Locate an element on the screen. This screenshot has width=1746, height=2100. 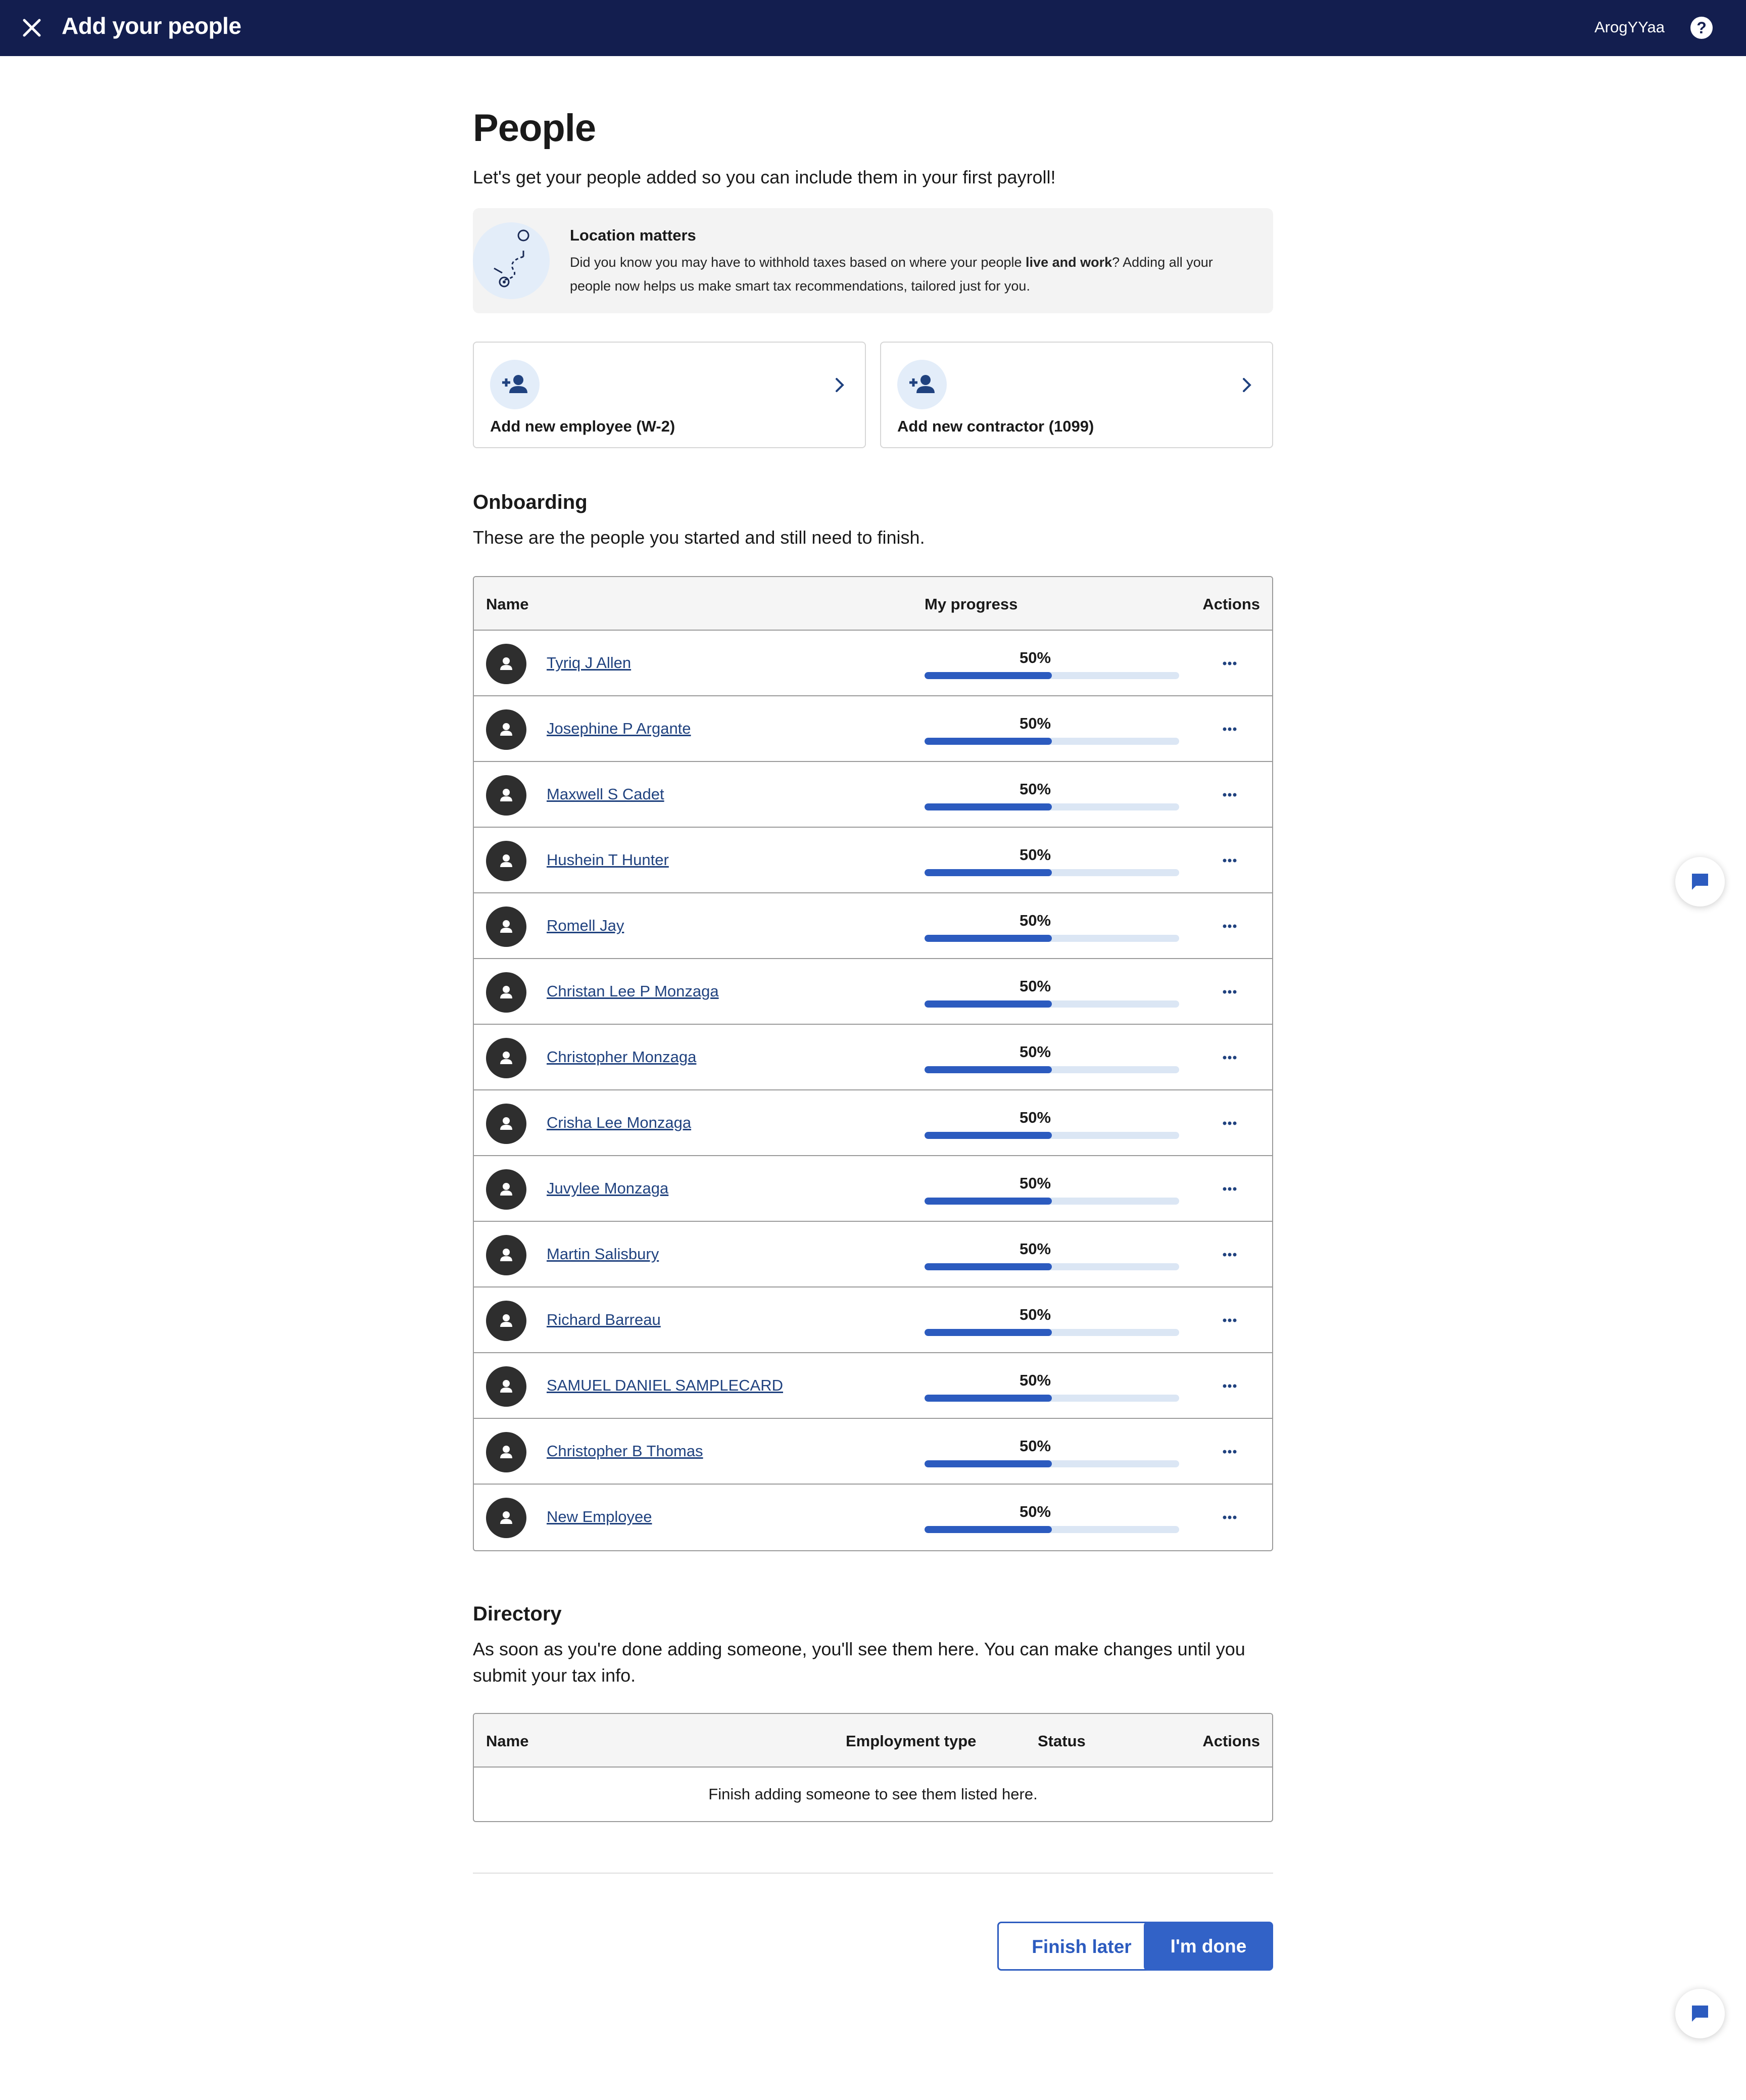
add-employee-card: Add new employee (W-2) is located at coordinates (669, 395).